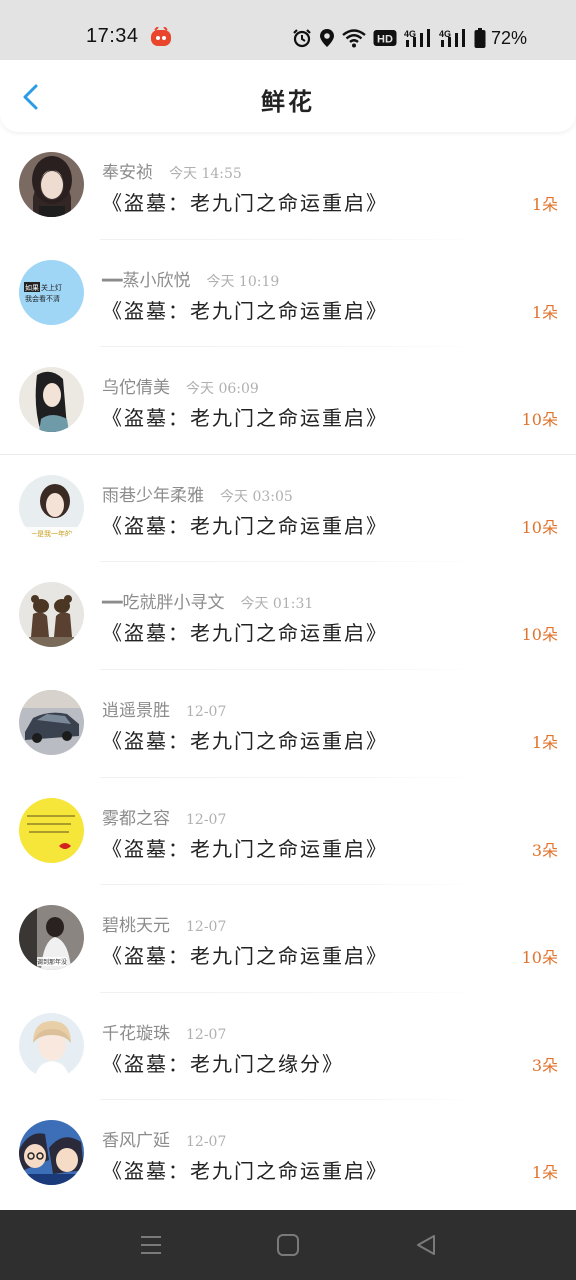 The image size is (576, 1280). What do you see at coordinates (153, 495) in the screenshot?
I see `sender-name: 雨巷少年柔雅` at bounding box center [153, 495].